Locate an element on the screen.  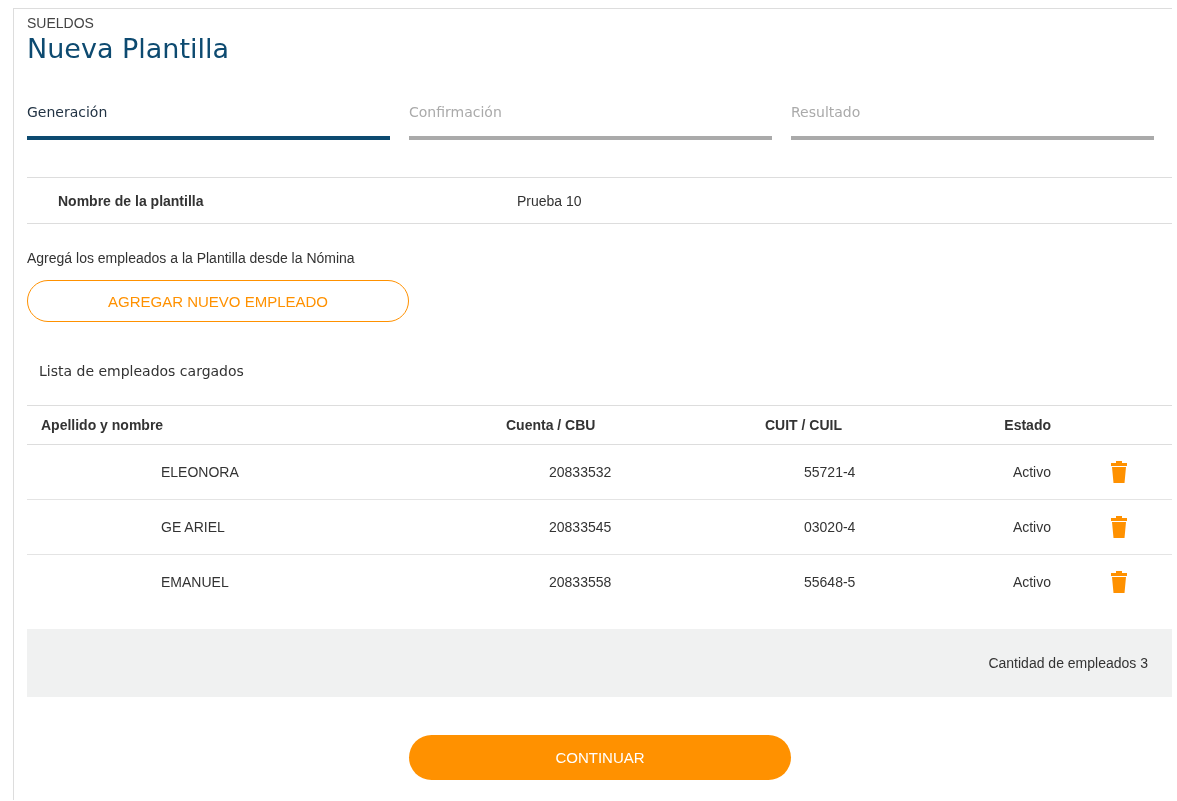
field-label: Nombre de la plantilla is located at coordinates (130, 200).